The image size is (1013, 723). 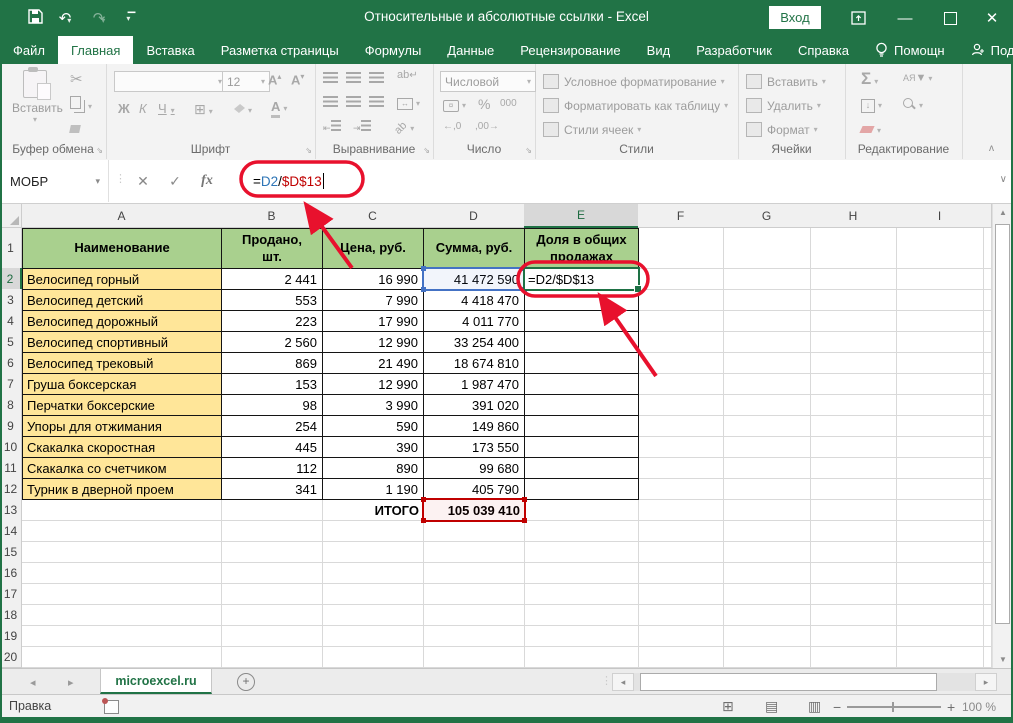 I want to click on cell-C11: 890, so click(x=373, y=468).